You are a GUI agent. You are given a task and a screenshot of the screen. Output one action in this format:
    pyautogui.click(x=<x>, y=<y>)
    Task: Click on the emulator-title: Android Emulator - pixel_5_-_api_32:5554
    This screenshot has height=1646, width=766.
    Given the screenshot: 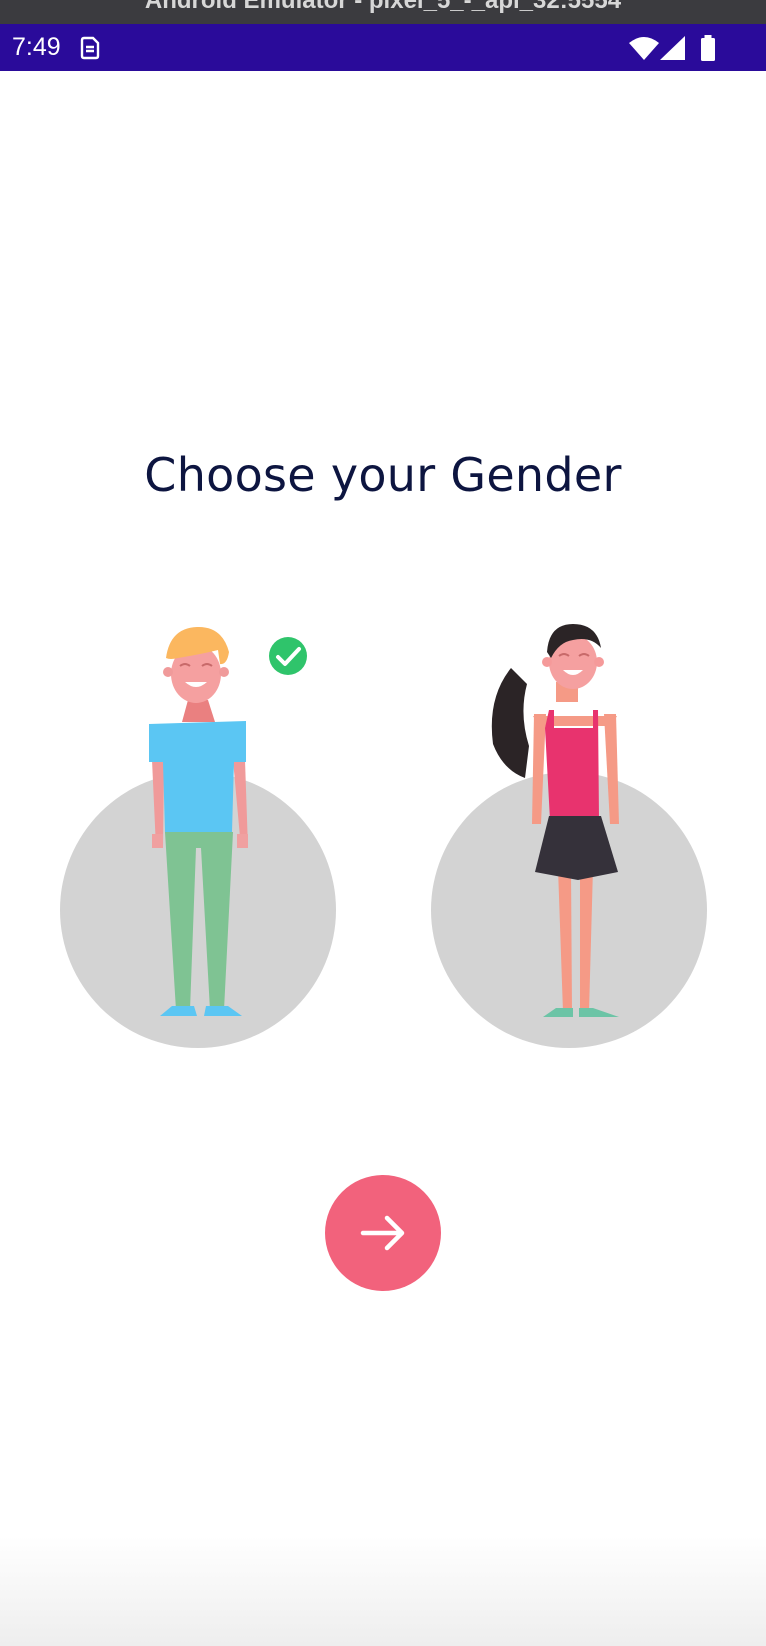 What is the action you would take?
    pyautogui.click(x=383, y=7)
    